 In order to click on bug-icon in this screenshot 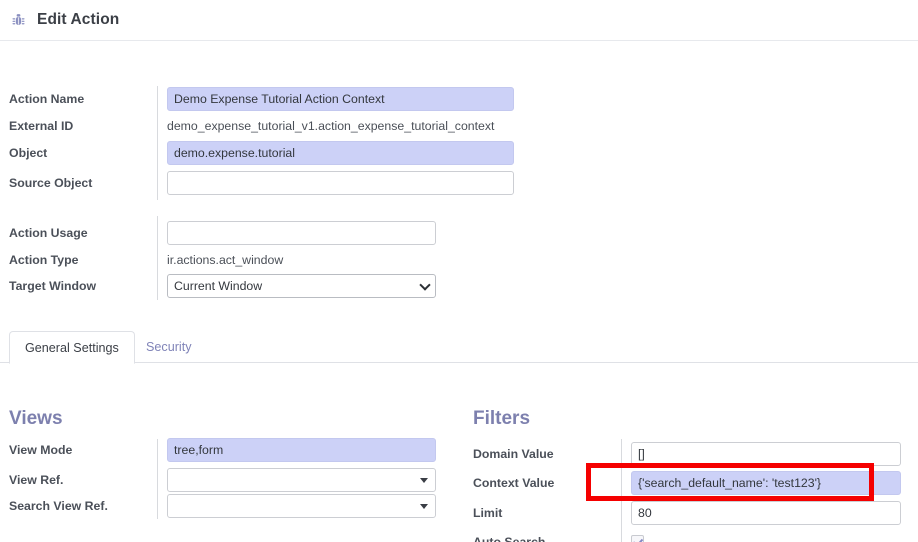, I will do `click(18, 20)`.